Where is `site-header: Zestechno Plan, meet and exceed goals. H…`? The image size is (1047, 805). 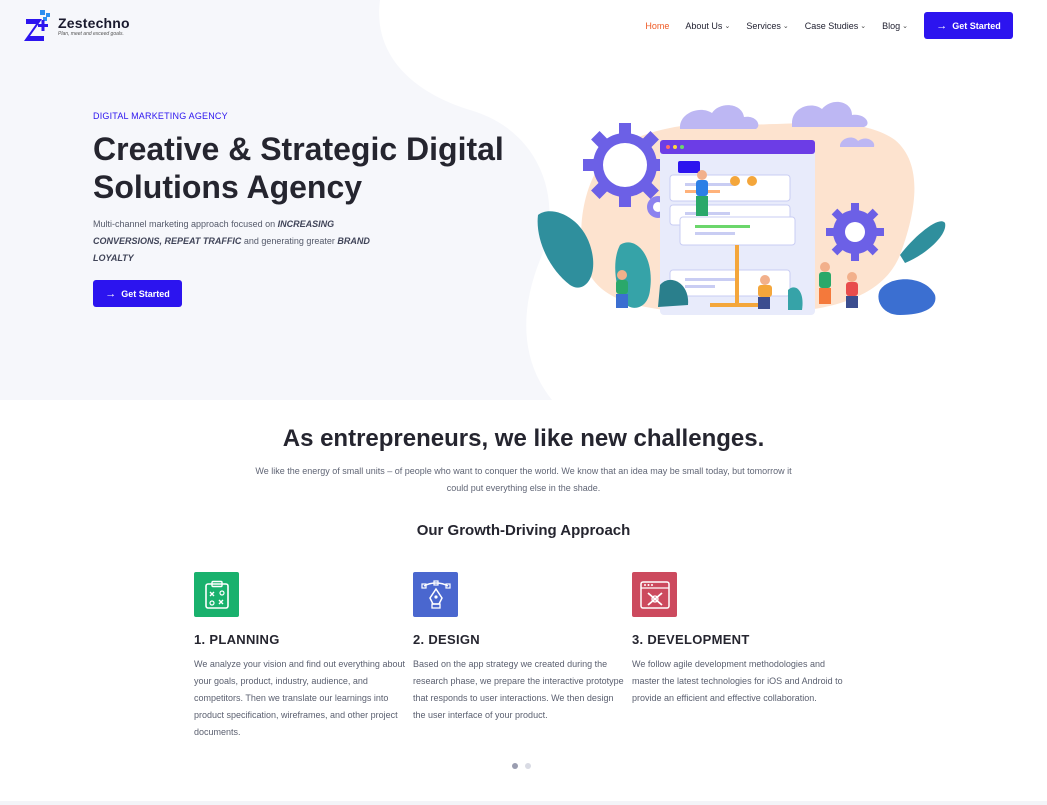 site-header: Zestechno Plan, meet and exceed goals. H… is located at coordinates (523, 26).